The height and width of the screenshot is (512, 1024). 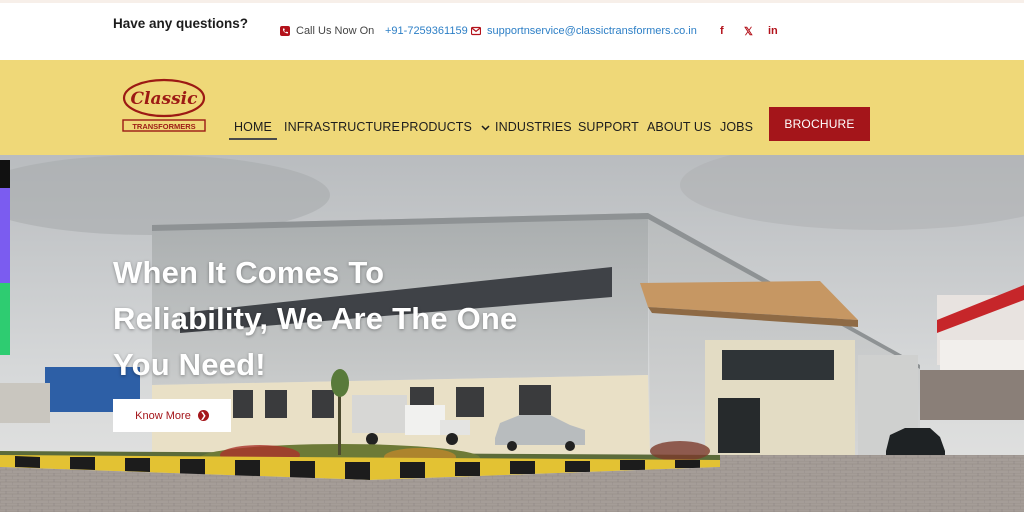 What do you see at coordinates (426, 31) in the screenshot?
I see `phone-link: +91-7259361159` at bounding box center [426, 31].